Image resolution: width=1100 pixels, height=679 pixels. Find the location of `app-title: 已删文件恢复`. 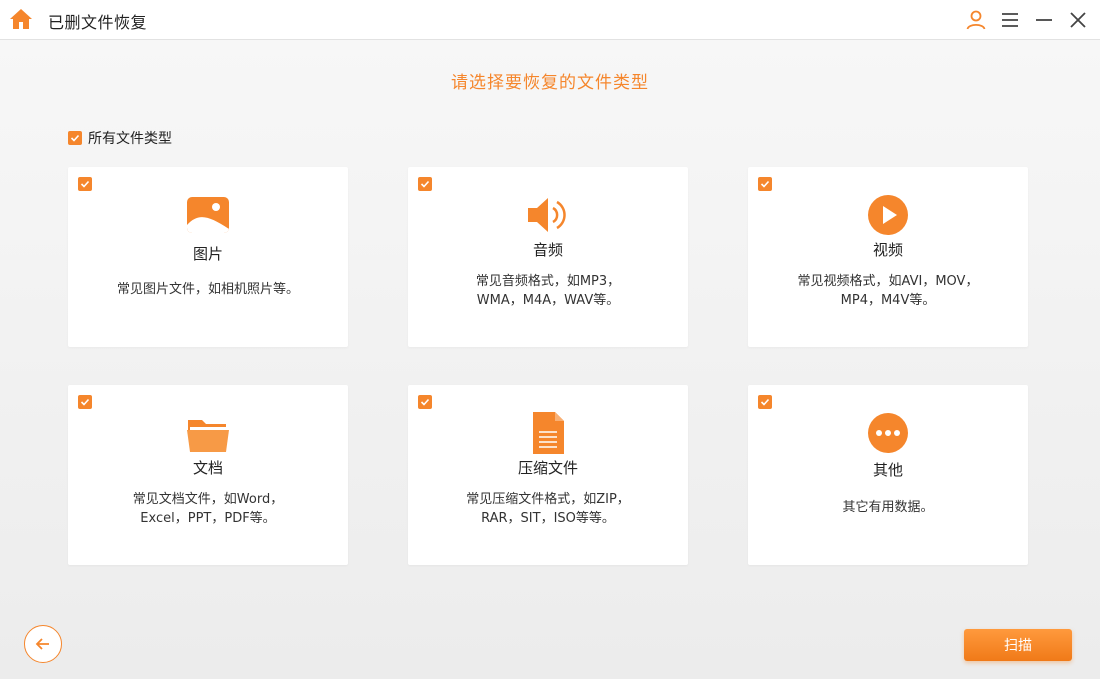

app-title: 已删文件恢复 is located at coordinates (98, 22).